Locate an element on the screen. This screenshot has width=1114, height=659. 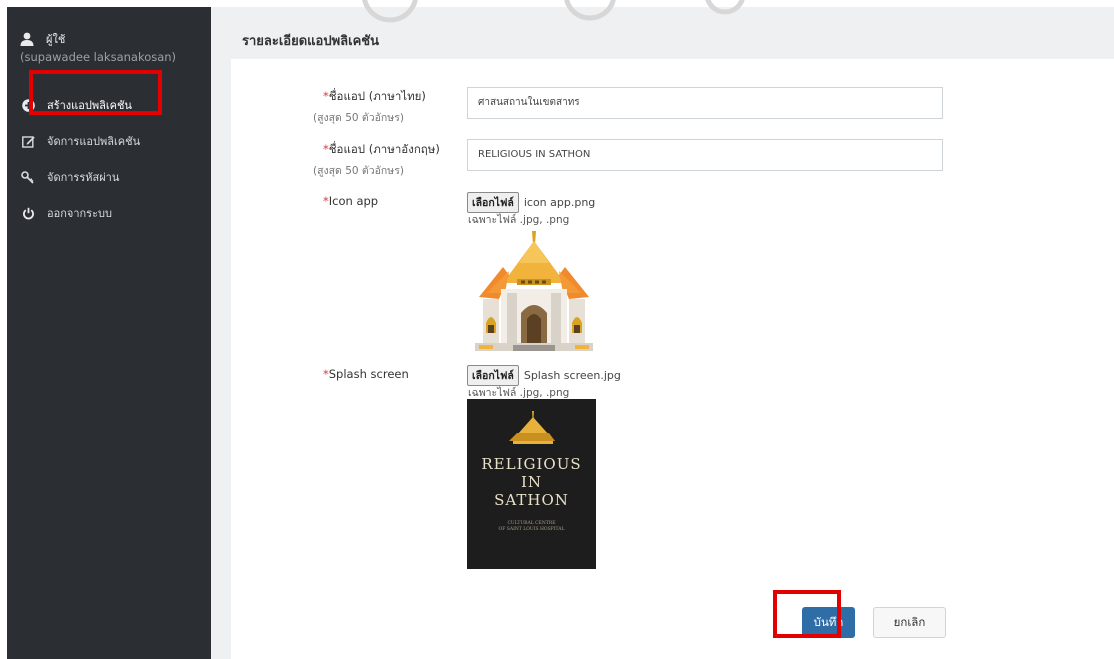
cancel-button: ยกเลิก is located at coordinates (909, 622).